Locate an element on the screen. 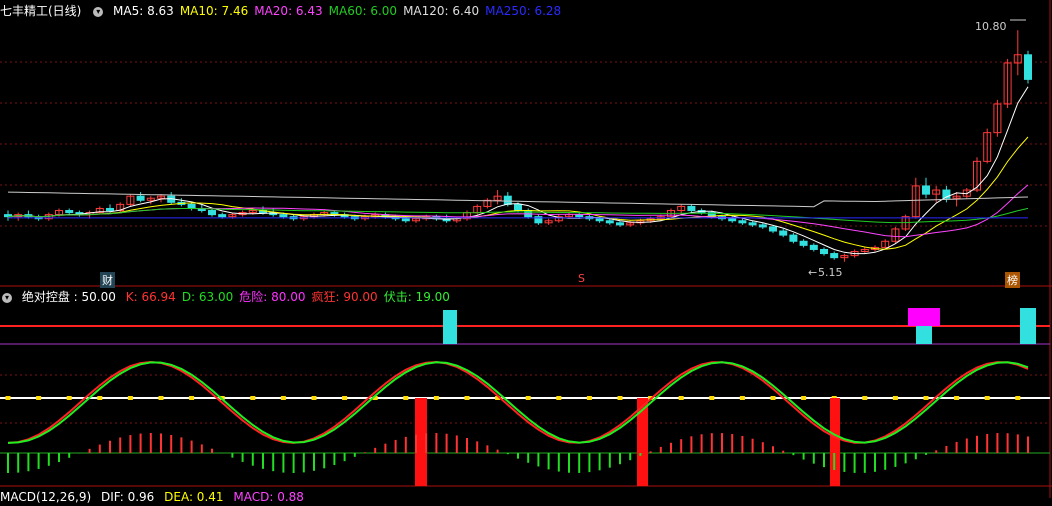  ma-legend-item: MA10: 7.46 is located at coordinates (214, 11).